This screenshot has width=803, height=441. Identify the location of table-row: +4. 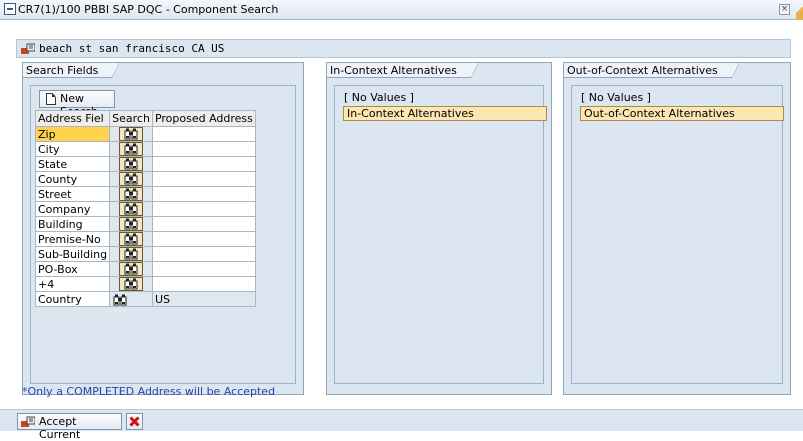
(145, 284).